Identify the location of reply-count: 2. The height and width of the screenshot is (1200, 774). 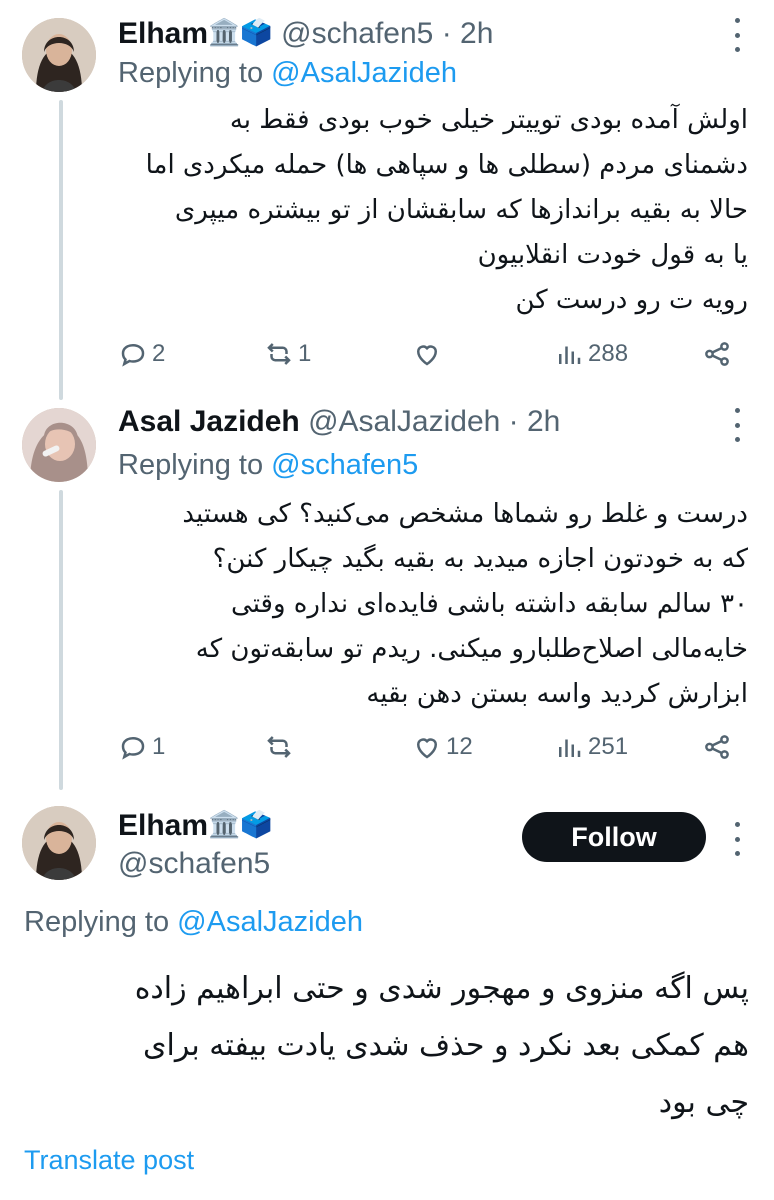
(159, 353).